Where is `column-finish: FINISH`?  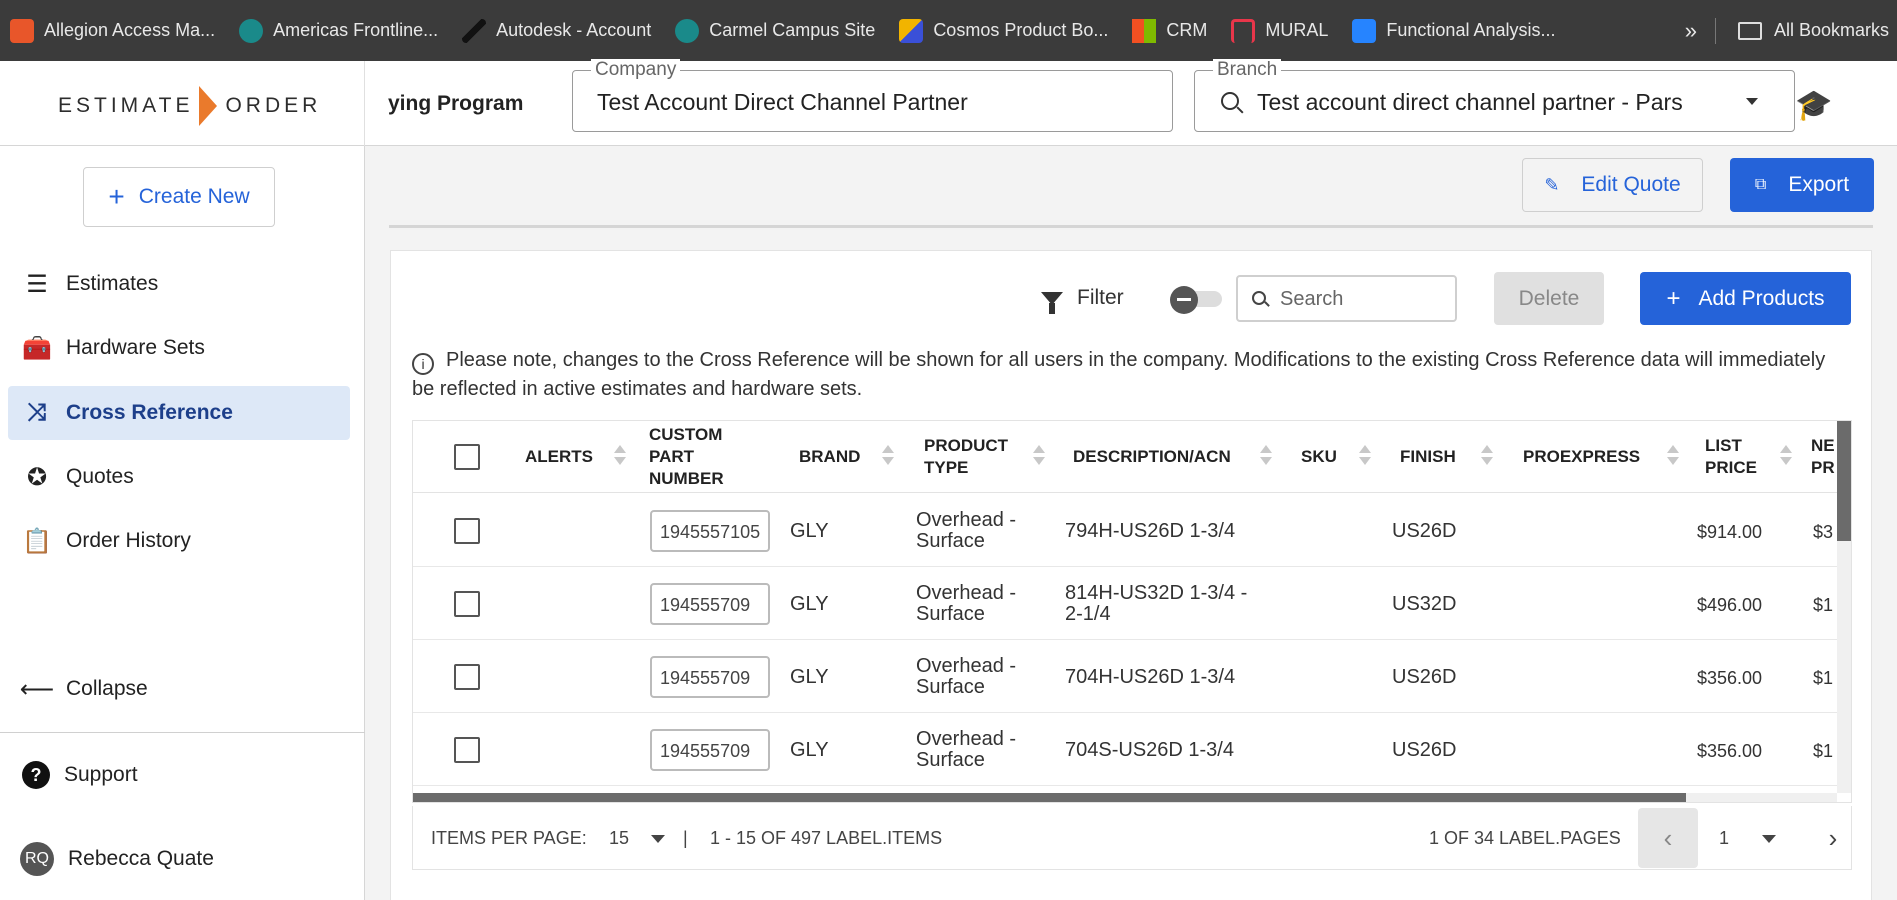 column-finish: FINISH is located at coordinates (1428, 457).